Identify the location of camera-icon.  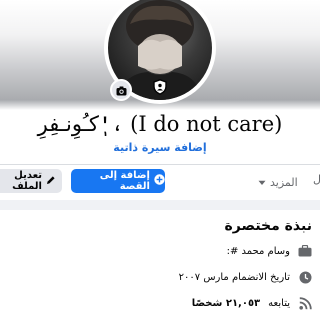
(121, 90).